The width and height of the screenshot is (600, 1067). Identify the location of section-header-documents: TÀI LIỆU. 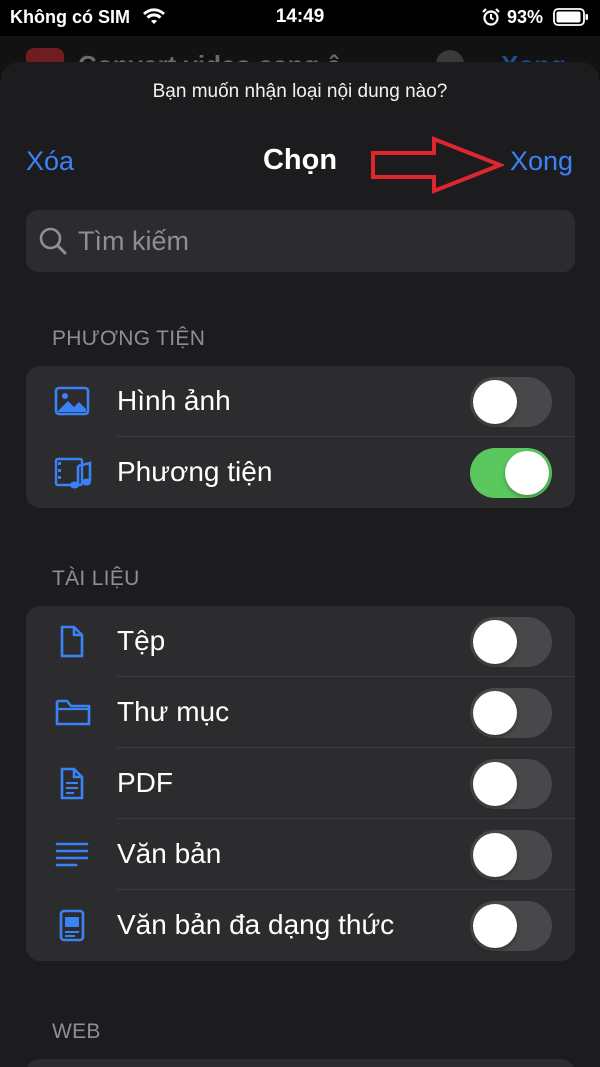
(96, 578).